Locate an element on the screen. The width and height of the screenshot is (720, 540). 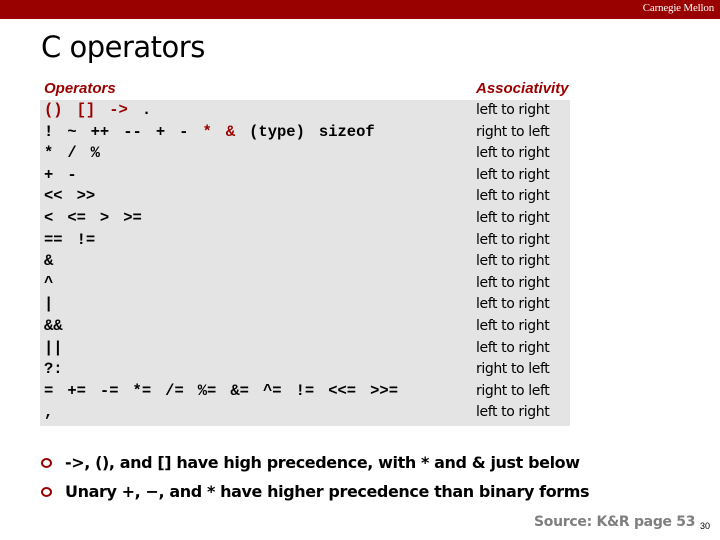
brand-label: Carnegie Mellon is located at coordinates (678, 8).